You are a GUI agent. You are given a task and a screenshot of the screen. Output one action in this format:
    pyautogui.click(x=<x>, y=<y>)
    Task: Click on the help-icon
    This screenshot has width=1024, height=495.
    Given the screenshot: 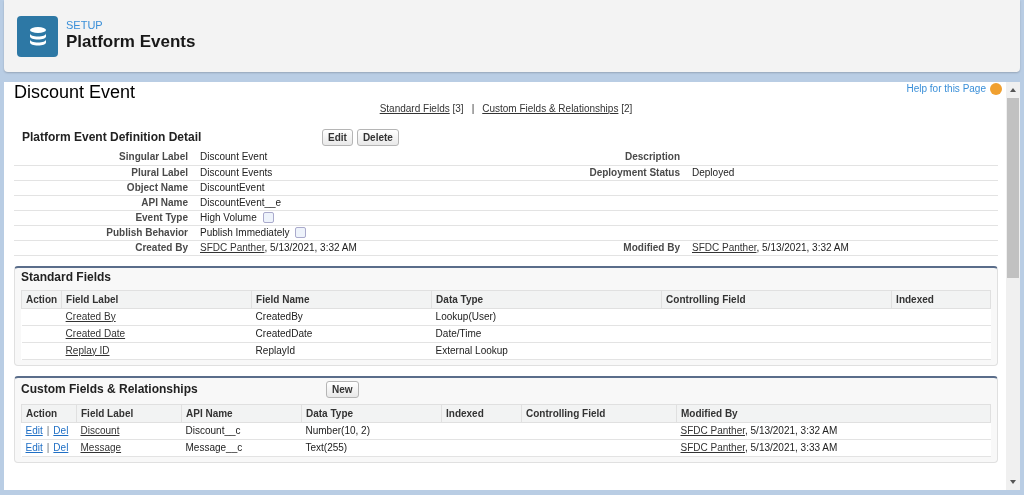 What is the action you would take?
    pyautogui.click(x=996, y=88)
    